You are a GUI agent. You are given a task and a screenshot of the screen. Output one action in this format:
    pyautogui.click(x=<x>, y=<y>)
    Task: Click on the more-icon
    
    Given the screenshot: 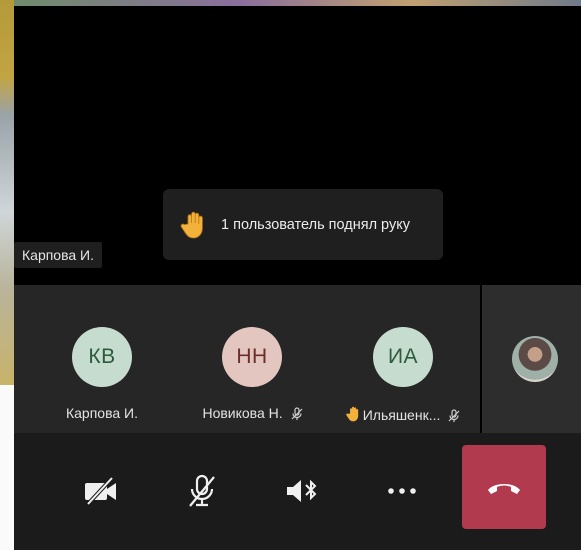 What is the action you would take?
    pyautogui.click(x=402, y=491)
    